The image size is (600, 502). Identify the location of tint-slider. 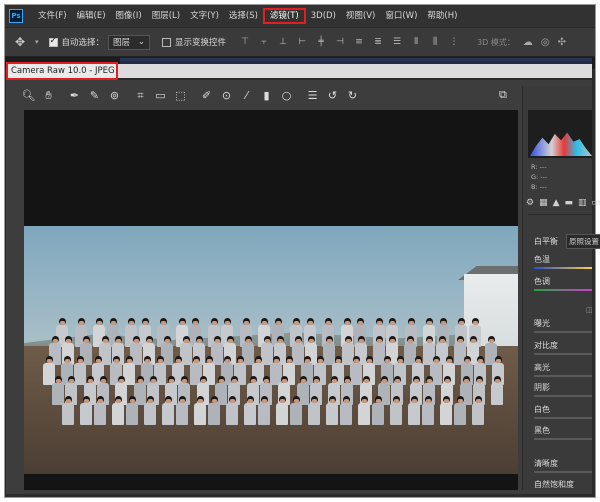
(563, 290).